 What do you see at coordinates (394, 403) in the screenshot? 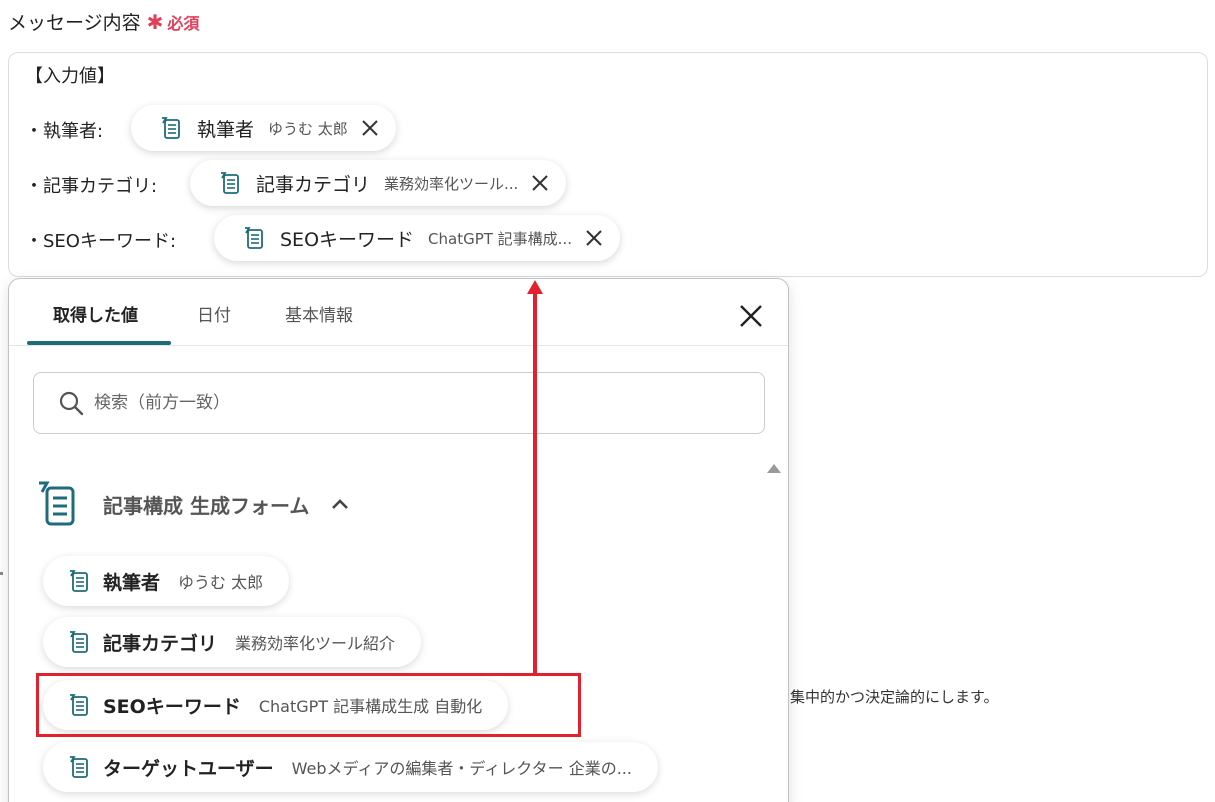
I see `search-input` at bounding box center [394, 403].